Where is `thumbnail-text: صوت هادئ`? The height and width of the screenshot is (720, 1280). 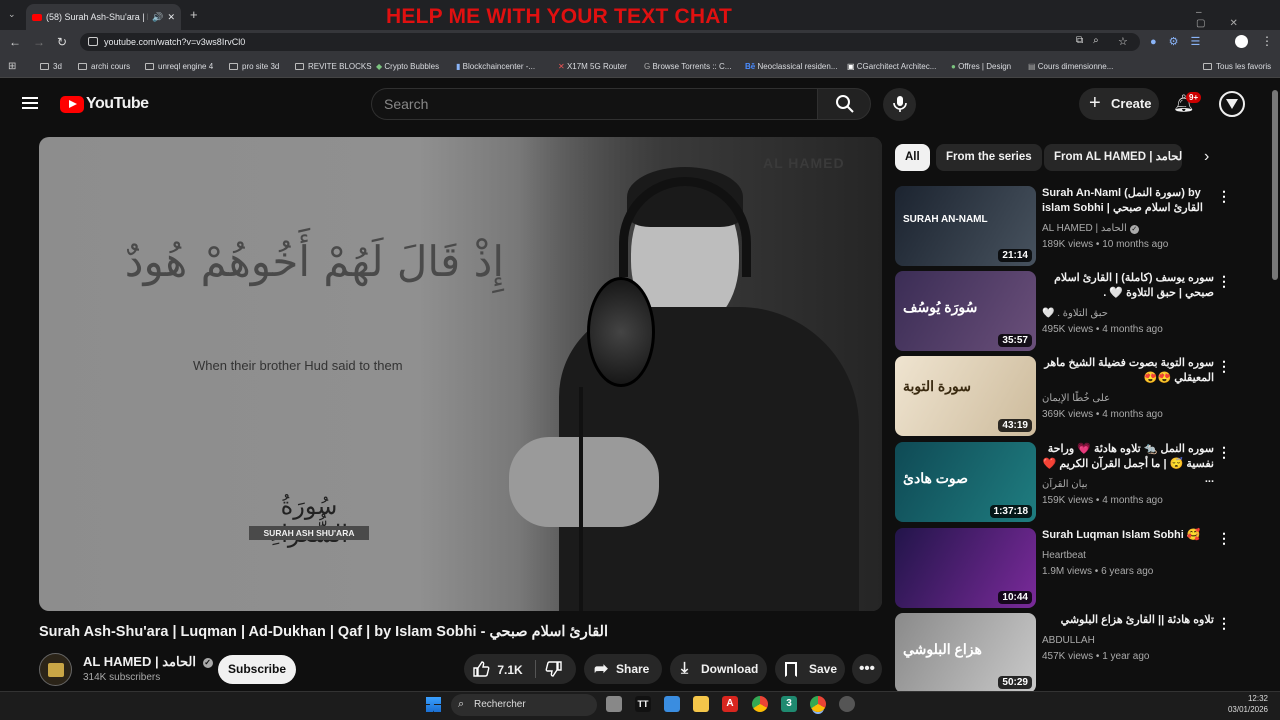 thumbnail-text: صوت هادئ is located at coordinates (936, 478).